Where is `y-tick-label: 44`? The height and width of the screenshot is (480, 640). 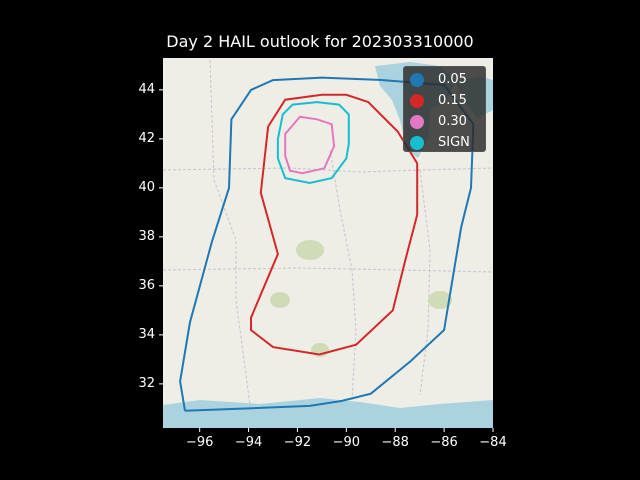
y-tick-label: 44 is located at coordinates (146, 89).